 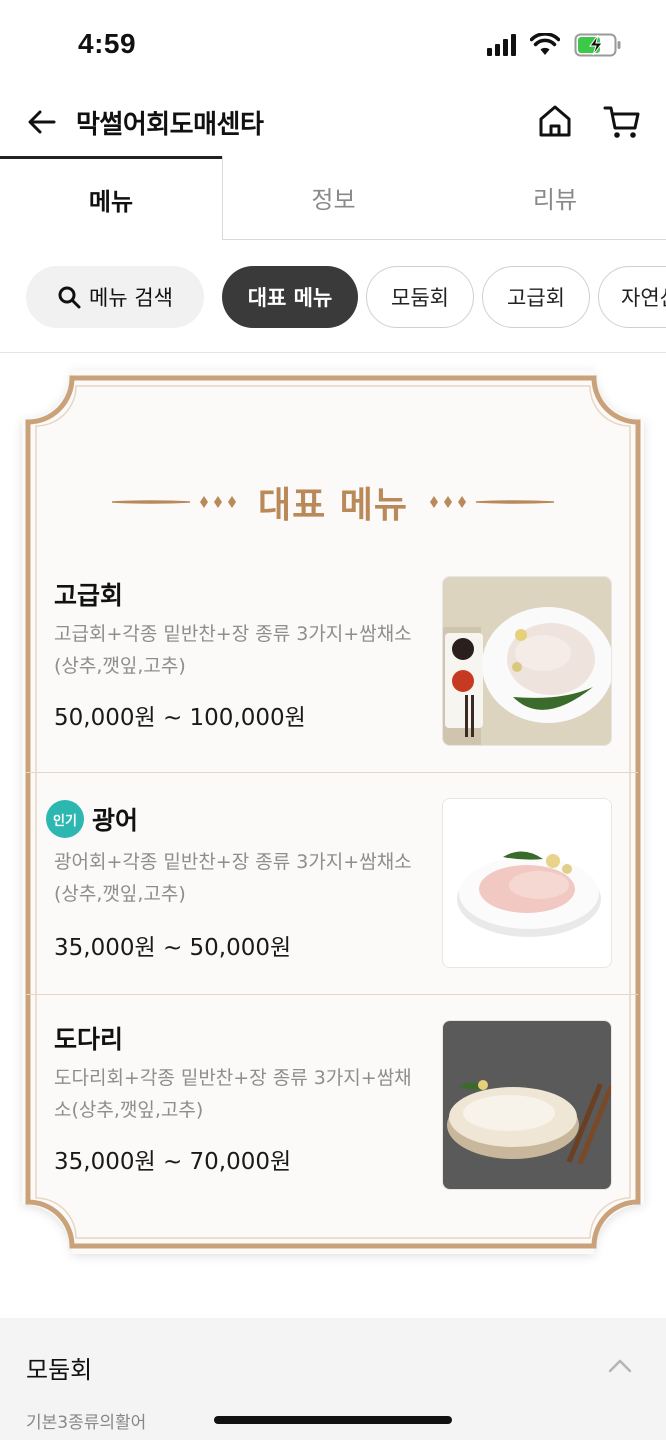 I want to click on left-ornament-icon, so click(x=173, y=502).